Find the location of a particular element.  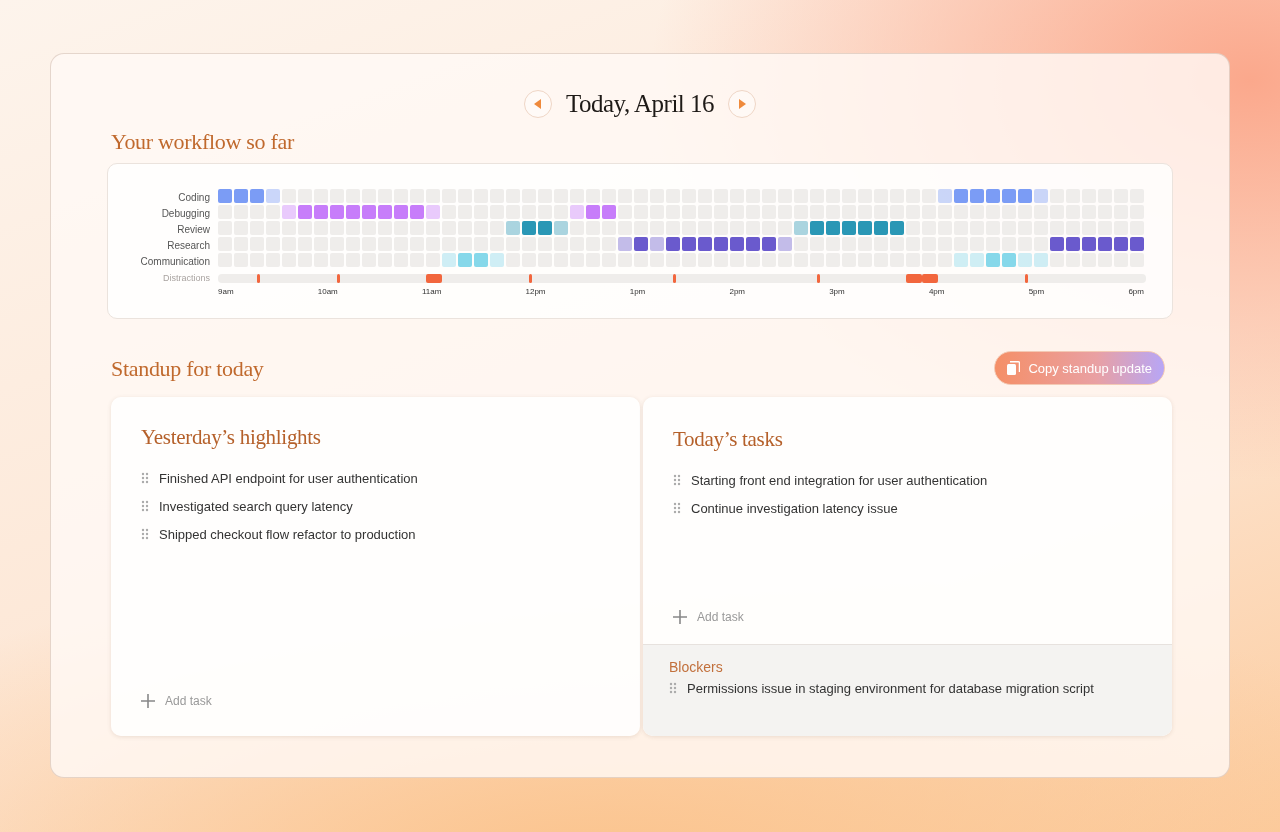

time-label: 6pm is located at coordinates (1136, 291).